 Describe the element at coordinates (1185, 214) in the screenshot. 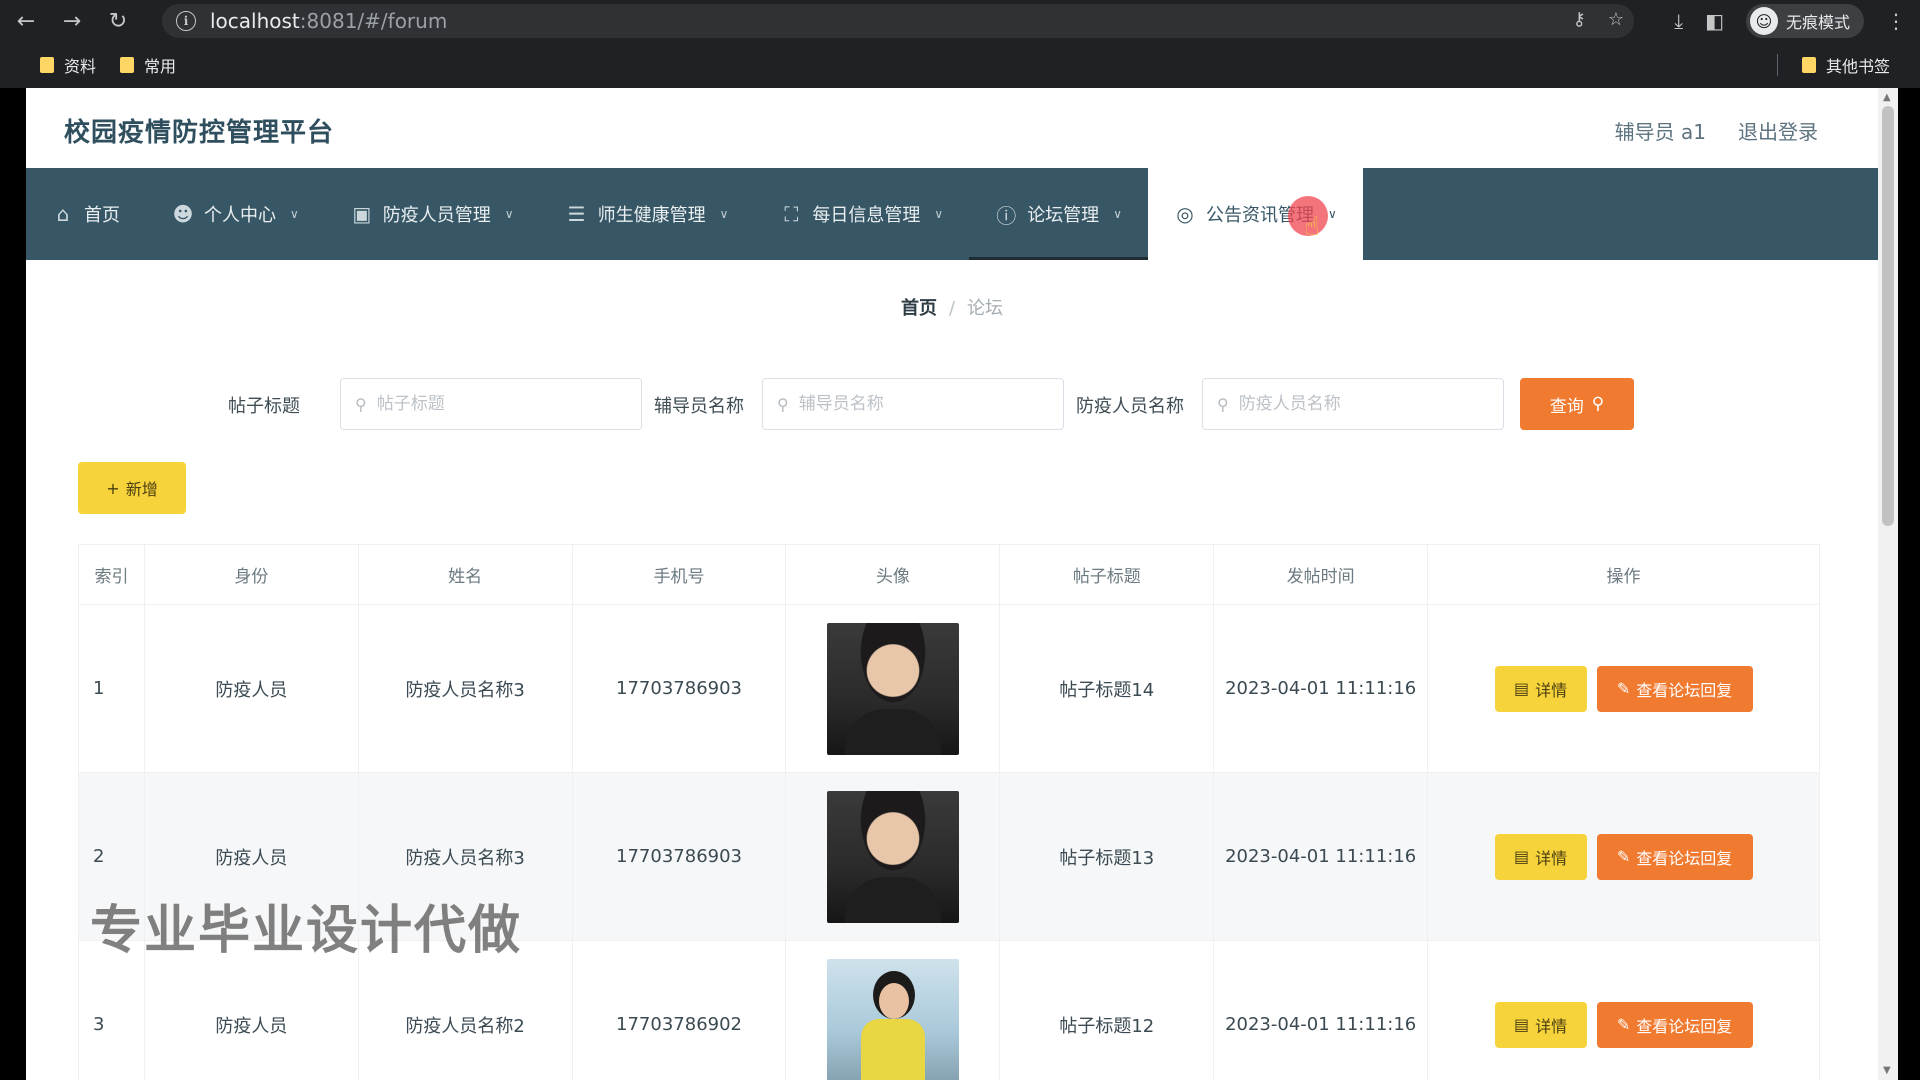

I see `target-icon: ◎` at that location.